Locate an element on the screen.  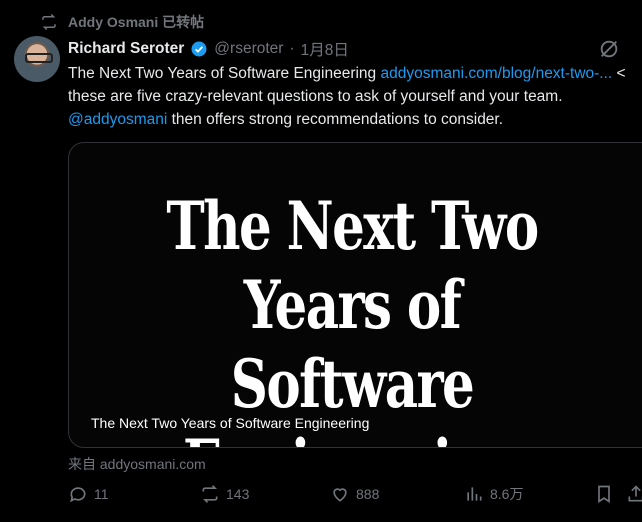
bookmark-button is located at coordinates (604, 494).